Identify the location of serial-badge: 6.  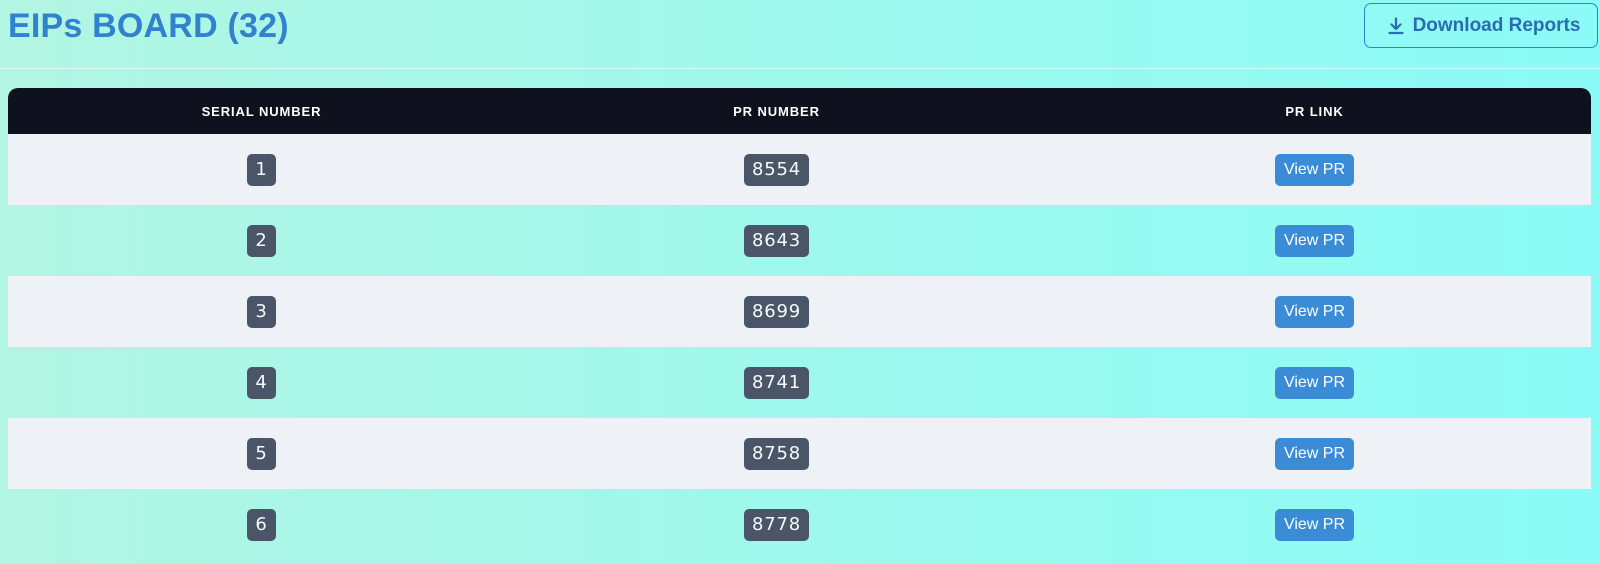
(261, 524).